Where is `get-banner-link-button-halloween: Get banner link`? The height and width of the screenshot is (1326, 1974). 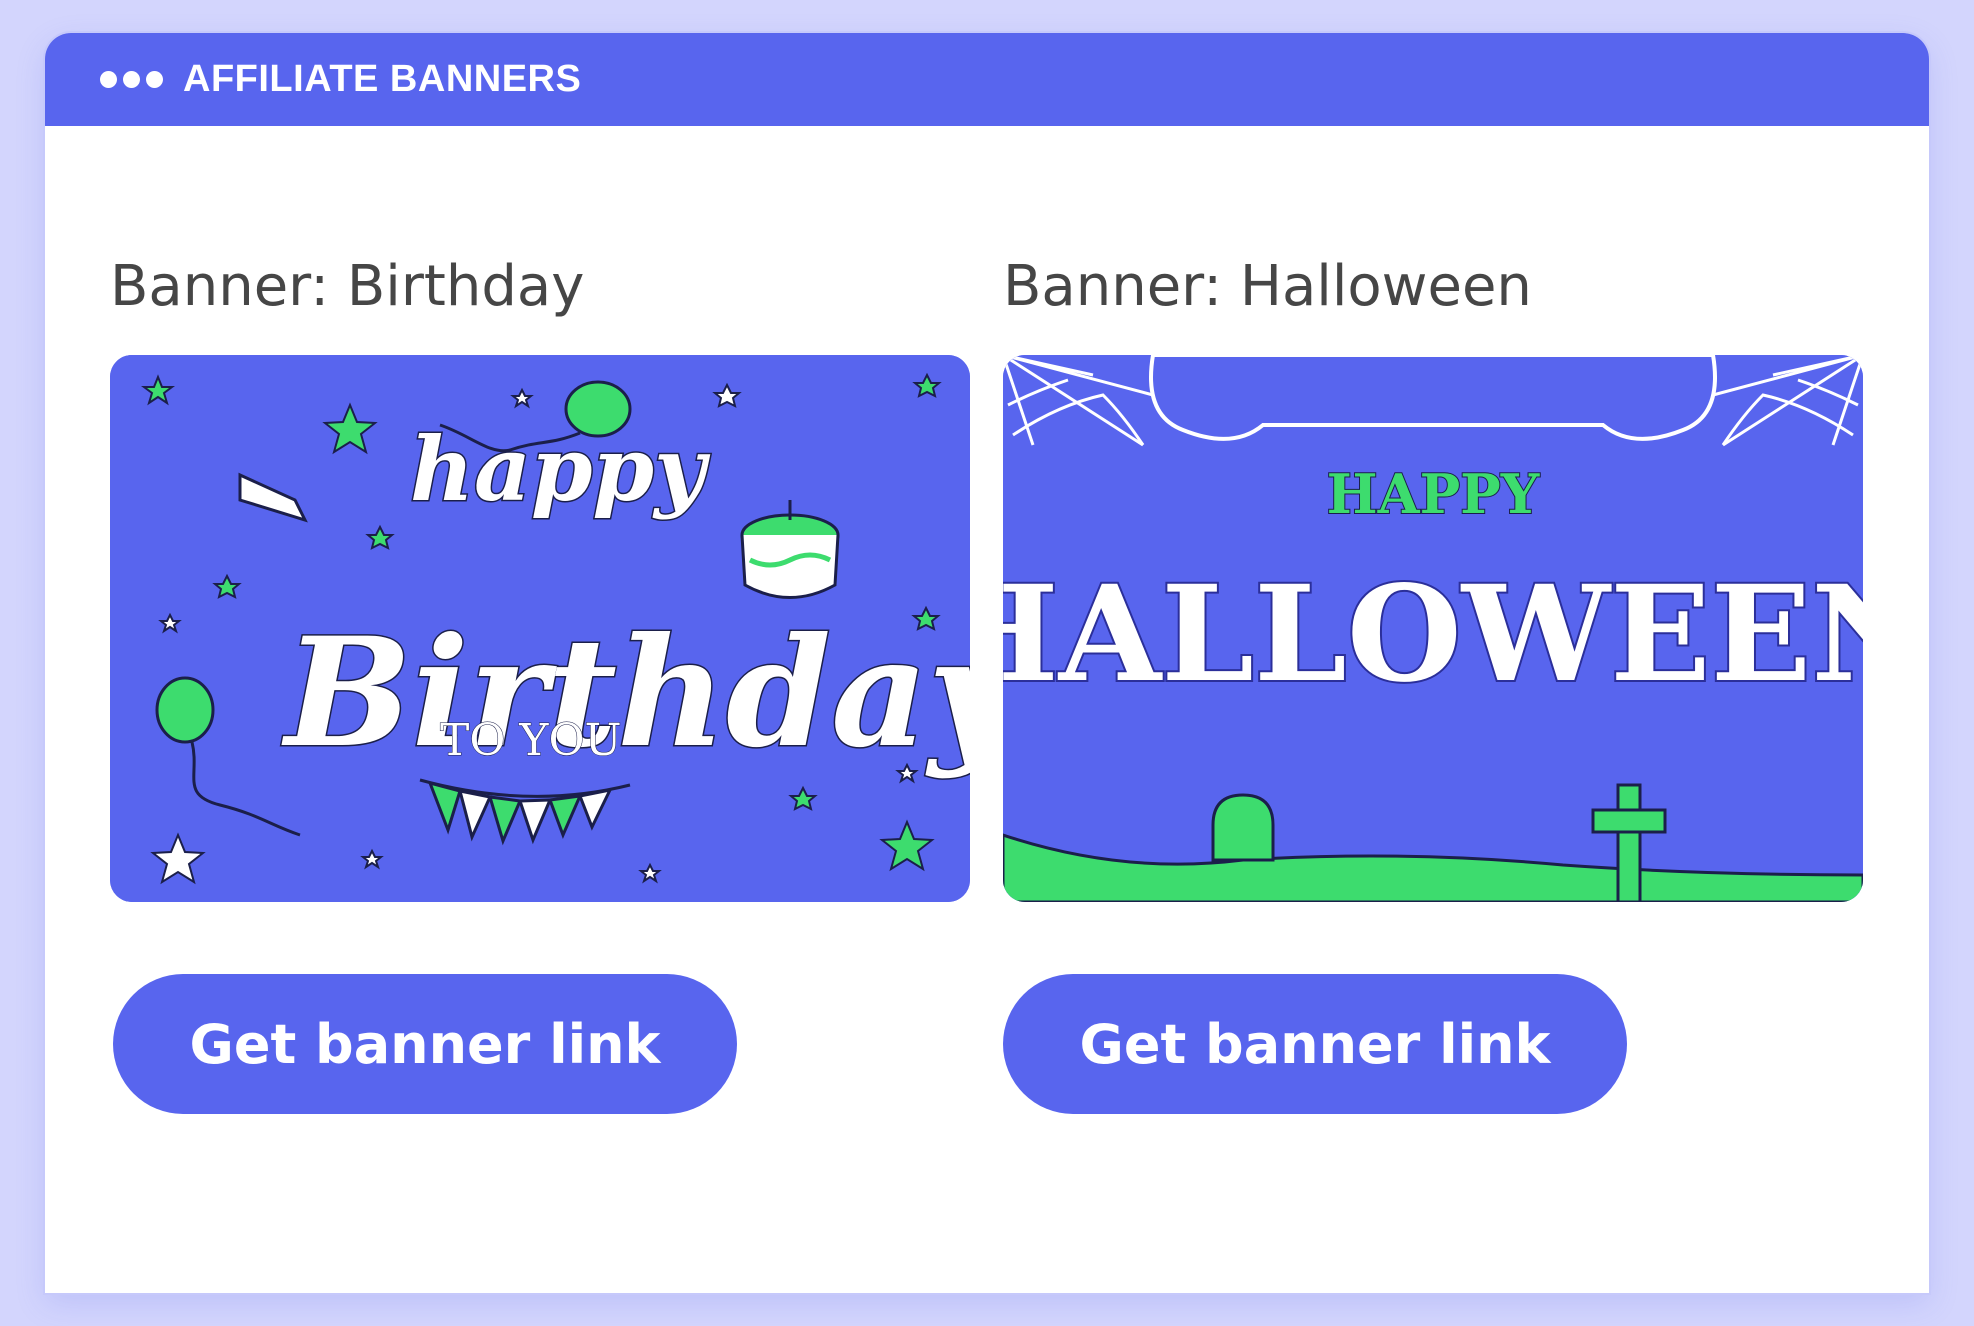 get-banner-link-button-halloween: Get banner link is located at coordinates (1315, 1044).